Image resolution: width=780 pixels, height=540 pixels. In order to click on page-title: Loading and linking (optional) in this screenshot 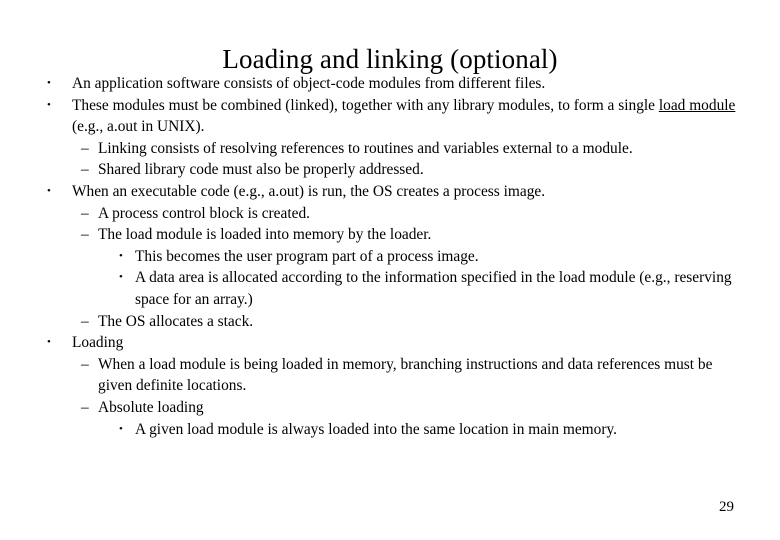, I will do `click(390, 59)`.